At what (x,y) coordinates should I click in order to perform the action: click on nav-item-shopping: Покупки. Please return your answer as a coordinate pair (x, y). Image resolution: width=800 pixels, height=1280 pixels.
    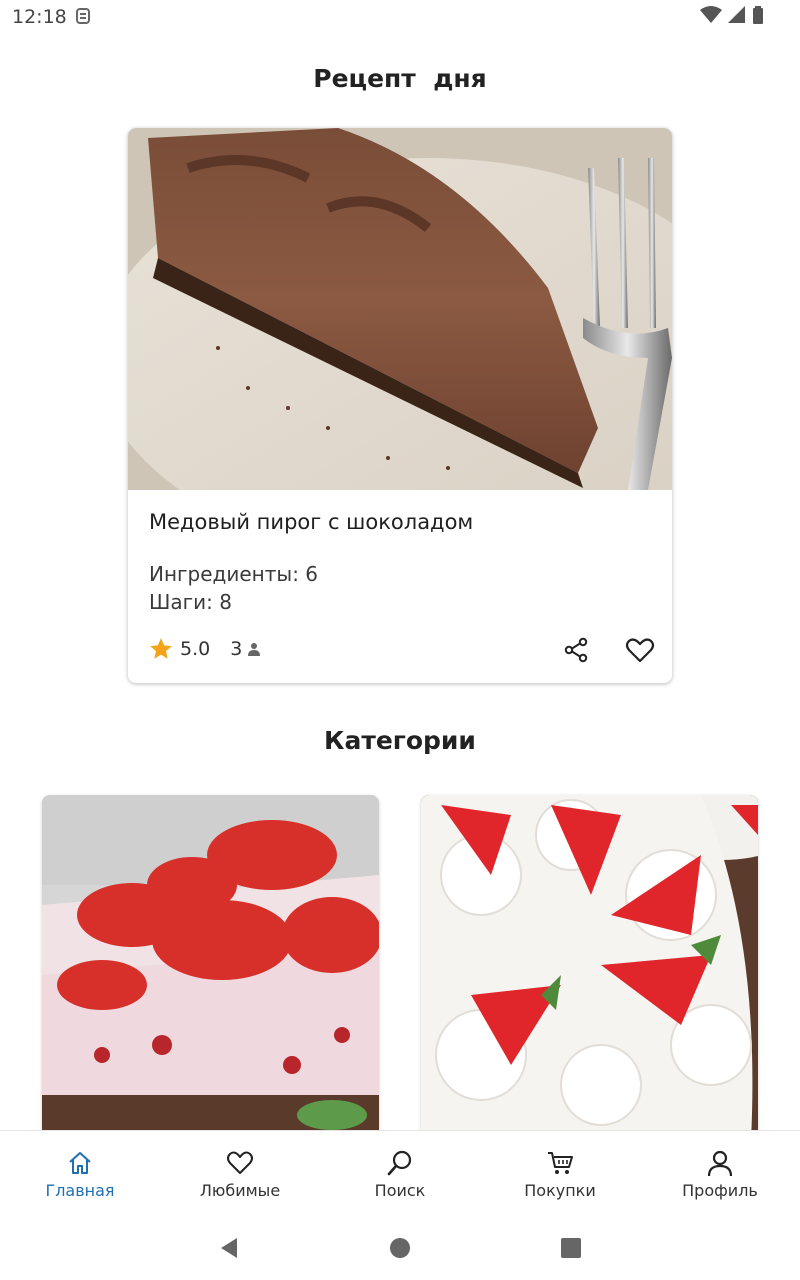
    Looking at the image, I should click on (560, 1174).